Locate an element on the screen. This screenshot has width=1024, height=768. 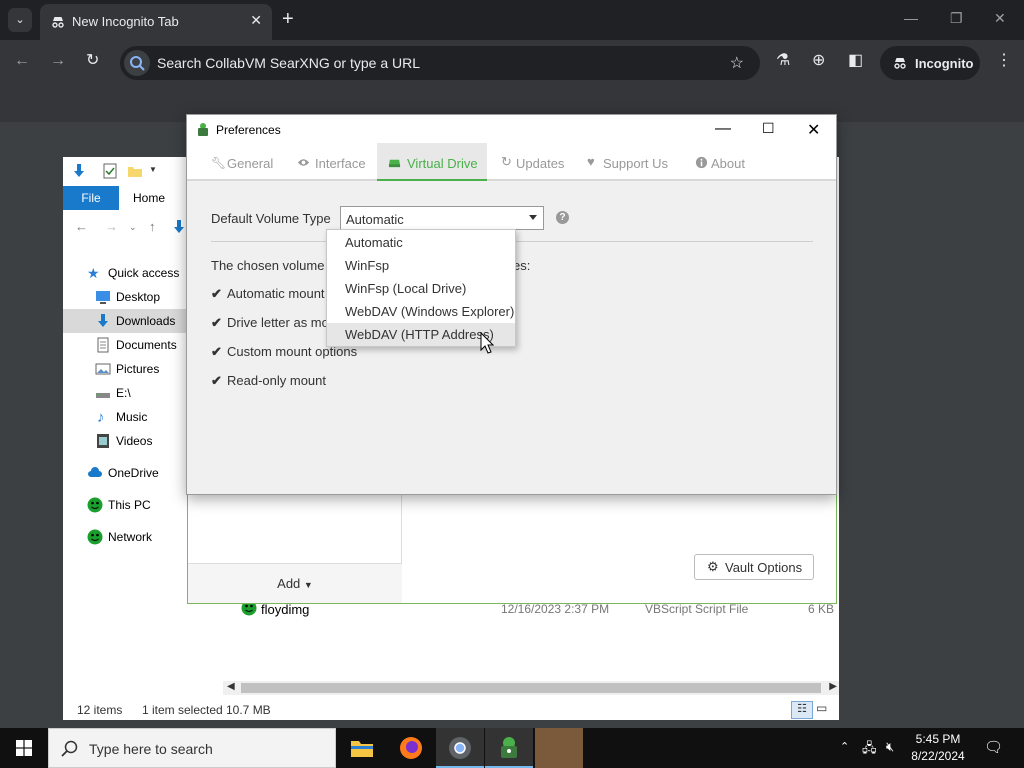
sidebar-item-downloads: Downloads is located at coordinates (125, 321).